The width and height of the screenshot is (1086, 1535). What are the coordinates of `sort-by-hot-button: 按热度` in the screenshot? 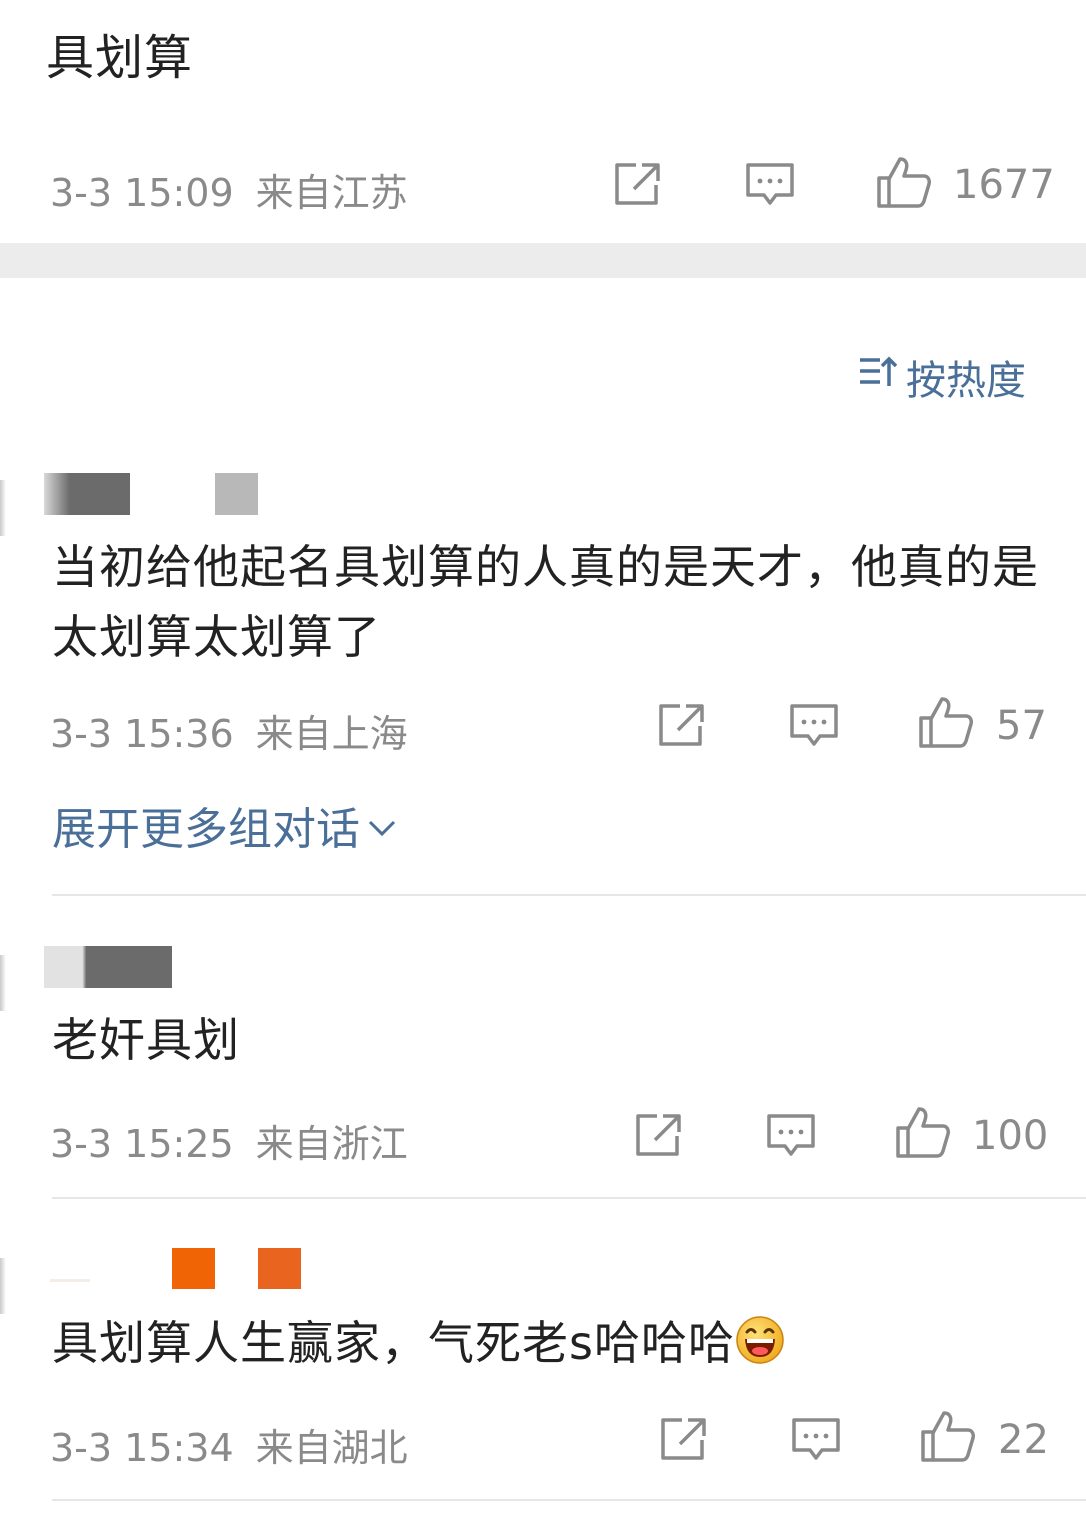 It's located at (942, 377).